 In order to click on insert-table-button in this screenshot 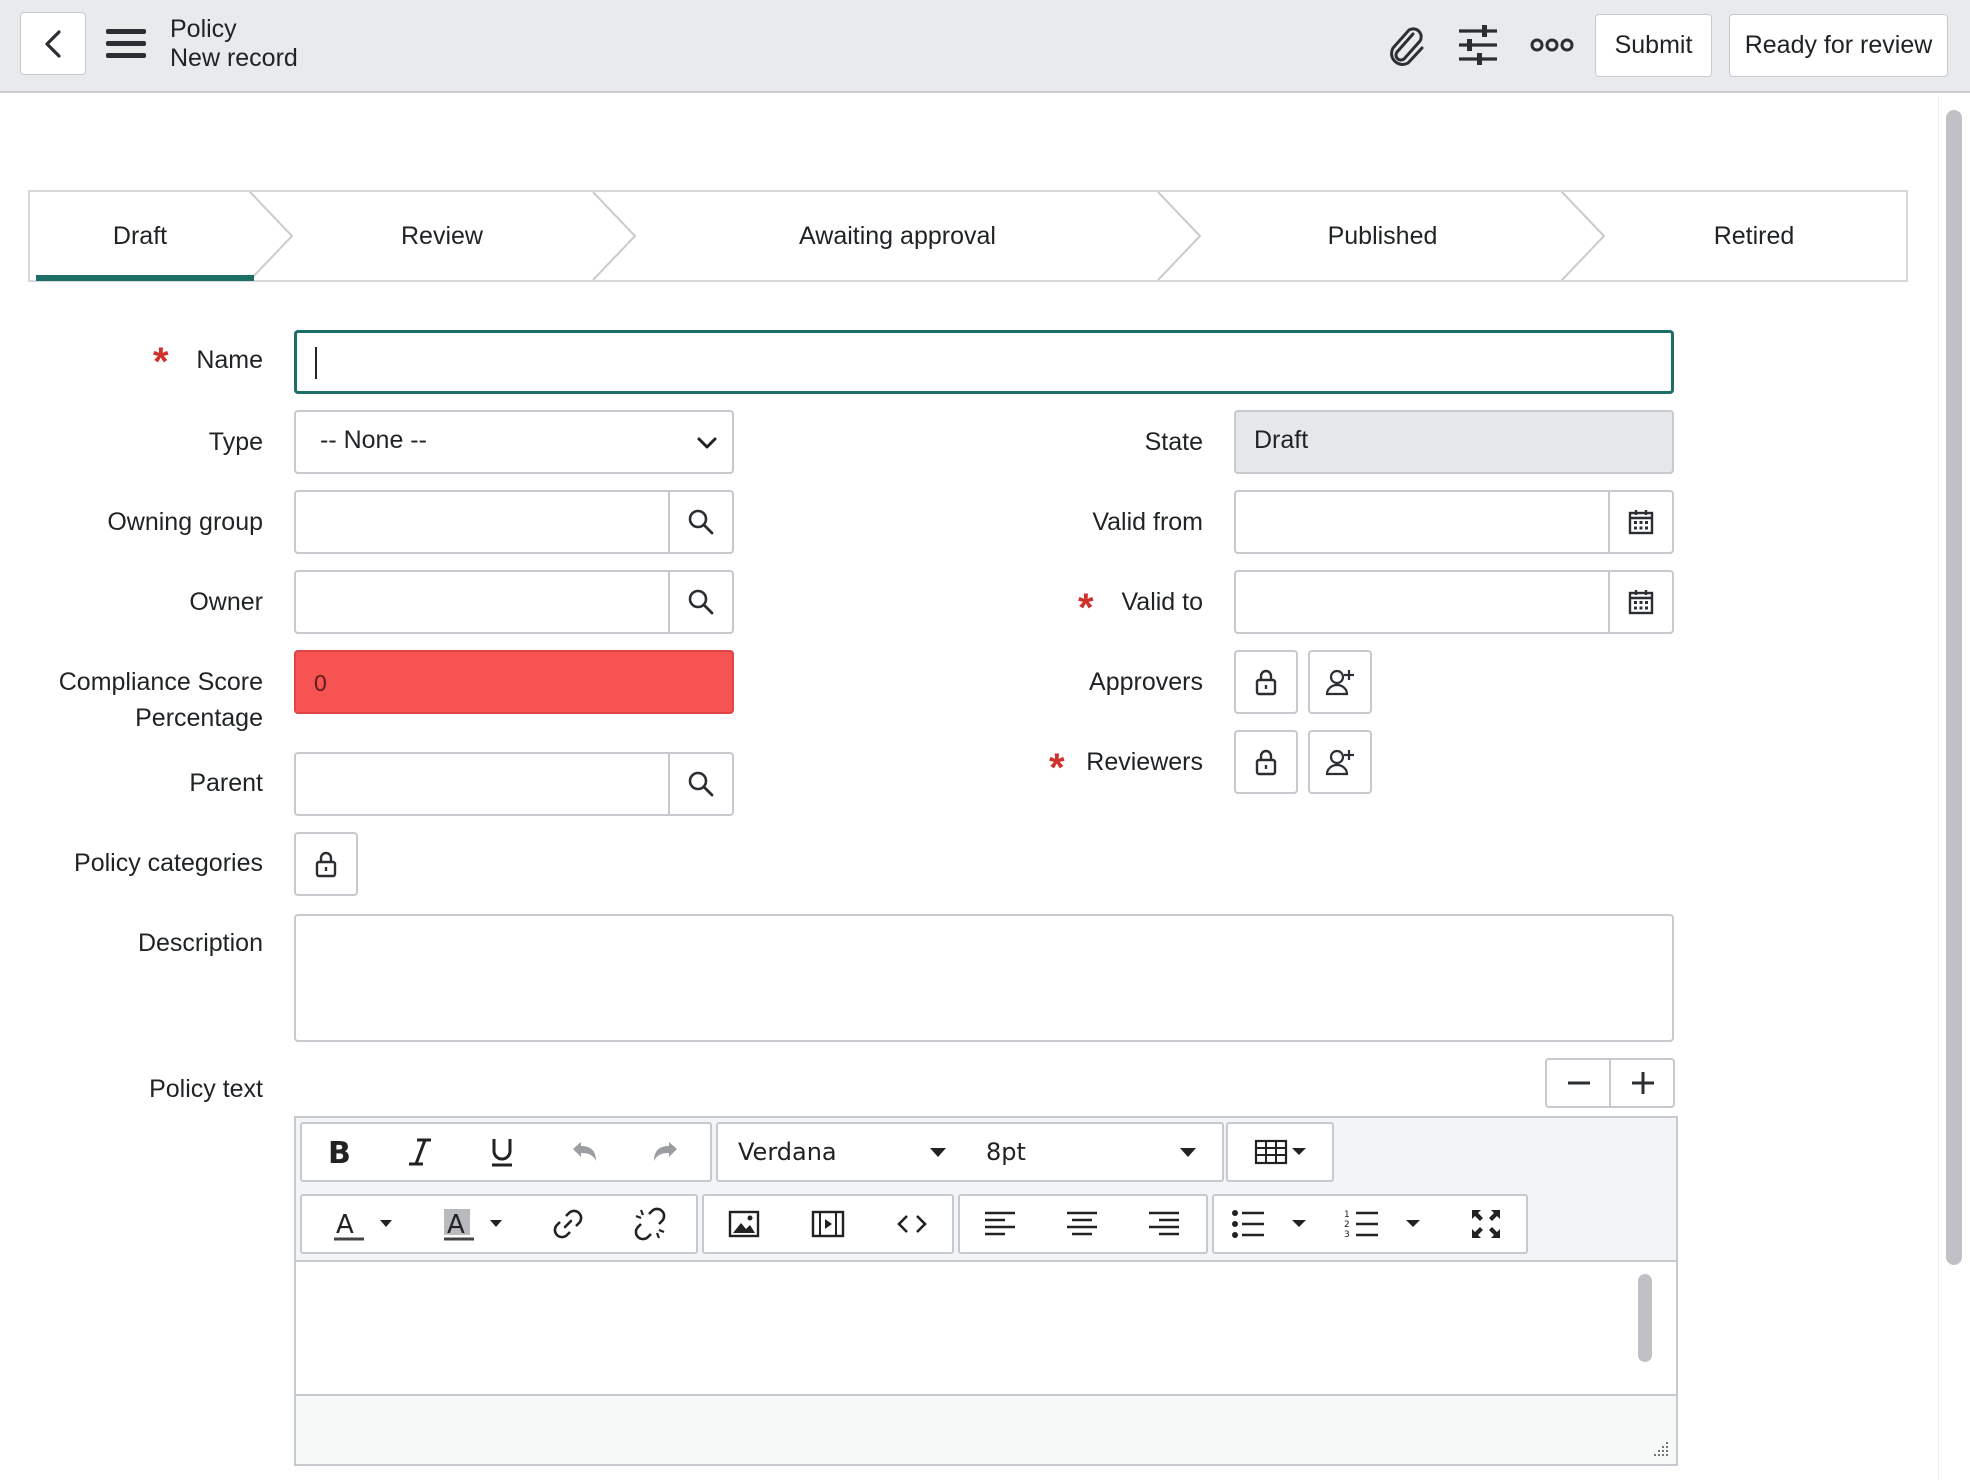, I will do `click(1281, 1152)`.